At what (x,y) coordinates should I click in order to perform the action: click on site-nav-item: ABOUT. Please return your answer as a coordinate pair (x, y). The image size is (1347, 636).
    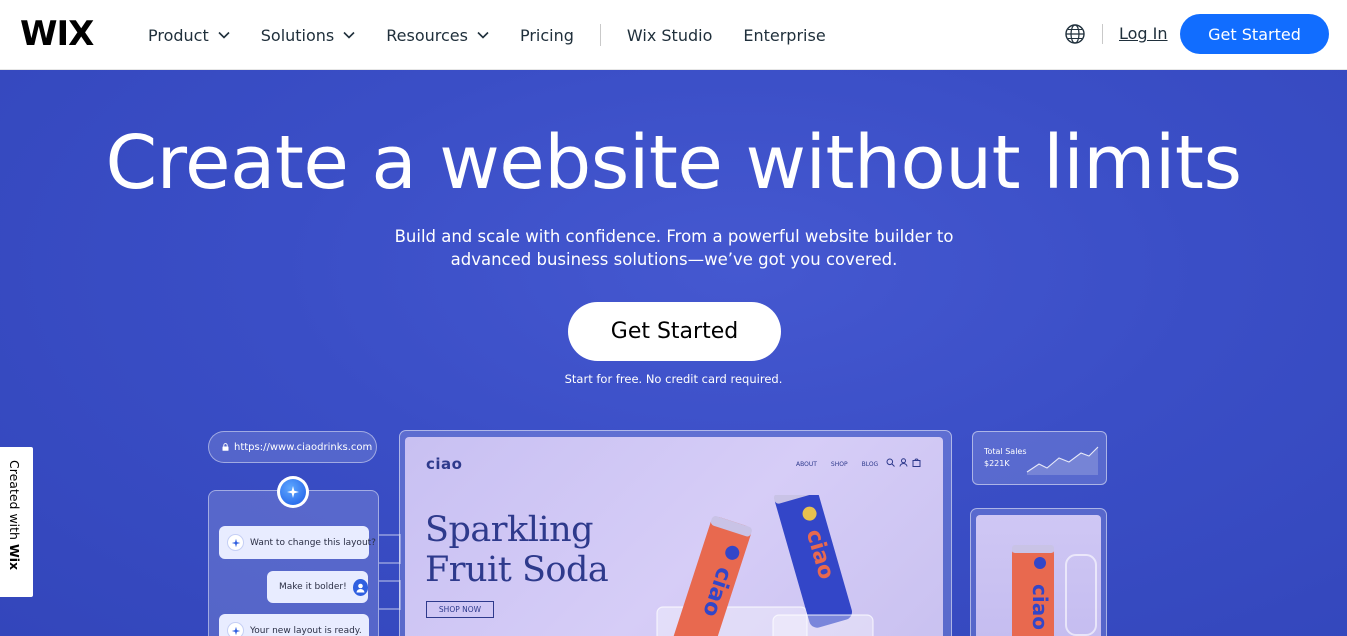
    Looking at the image, I should click on (806, 464).